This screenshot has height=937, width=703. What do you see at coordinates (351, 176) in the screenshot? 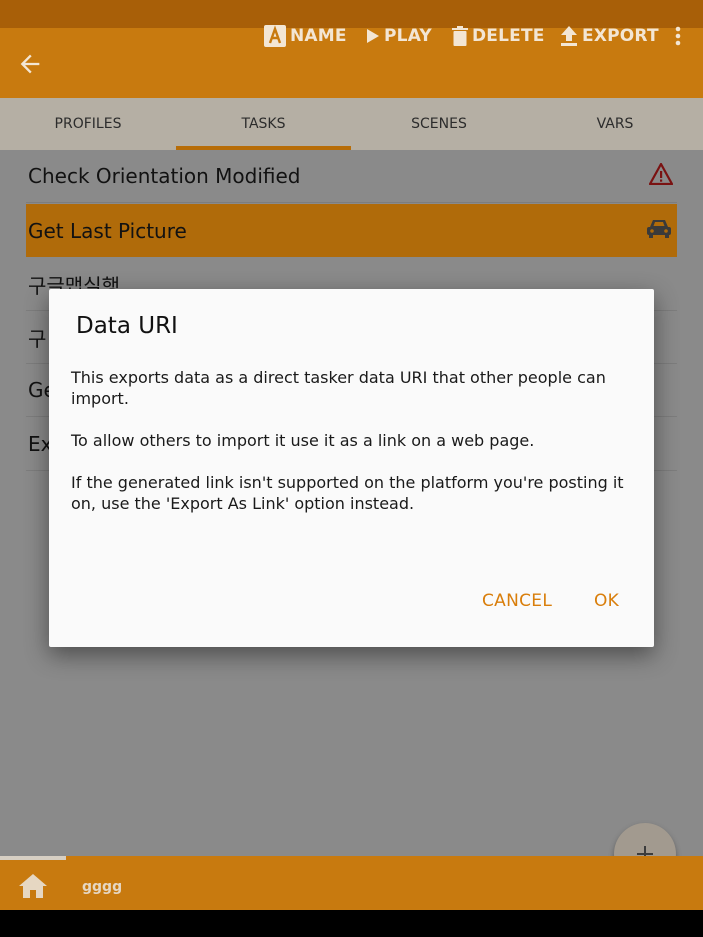
I see `task-row: Check Orientation Modified` at bounding box center [351, 176].